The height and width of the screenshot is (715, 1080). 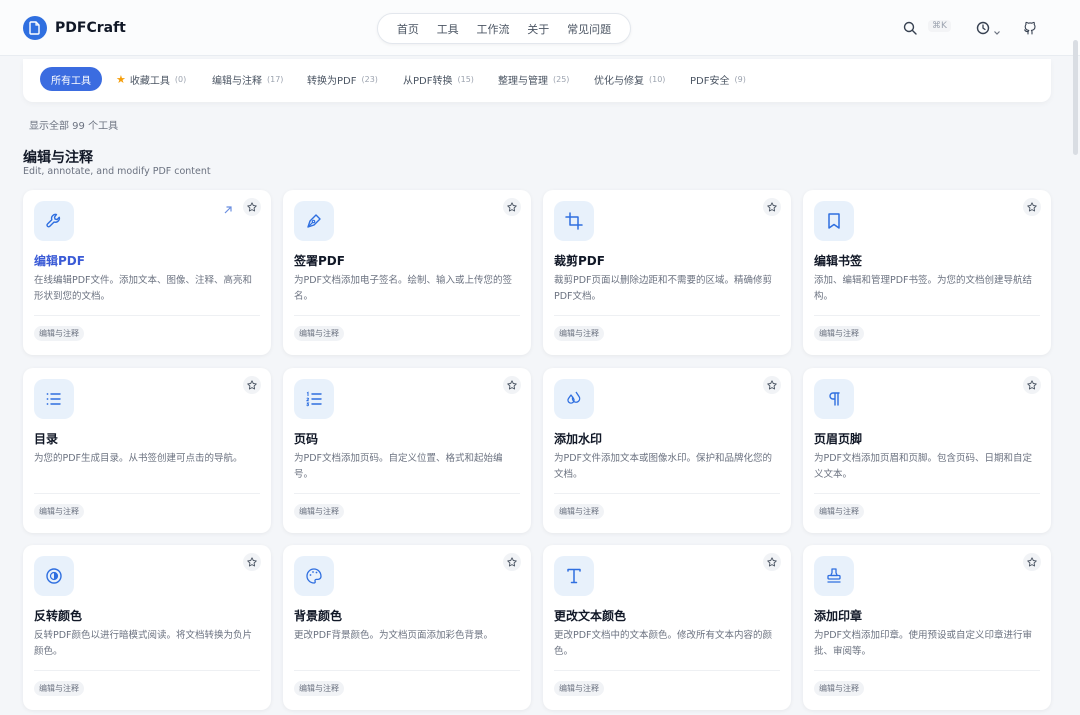 I want to click on palette-icon, so click(x=314, y=576).